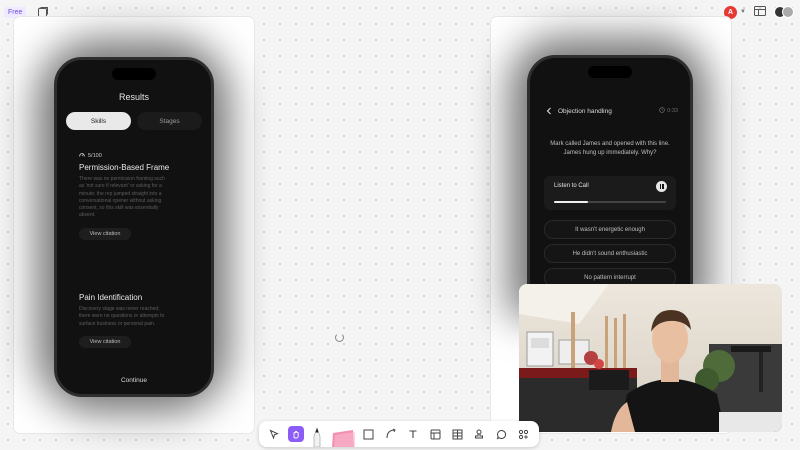 This screenshot has width=800, height=450. What do you see at coordinates (610, 229) in the screenshot?
I see `answer-option: It wasn't energetic enough` at bounding box center [610, 229].